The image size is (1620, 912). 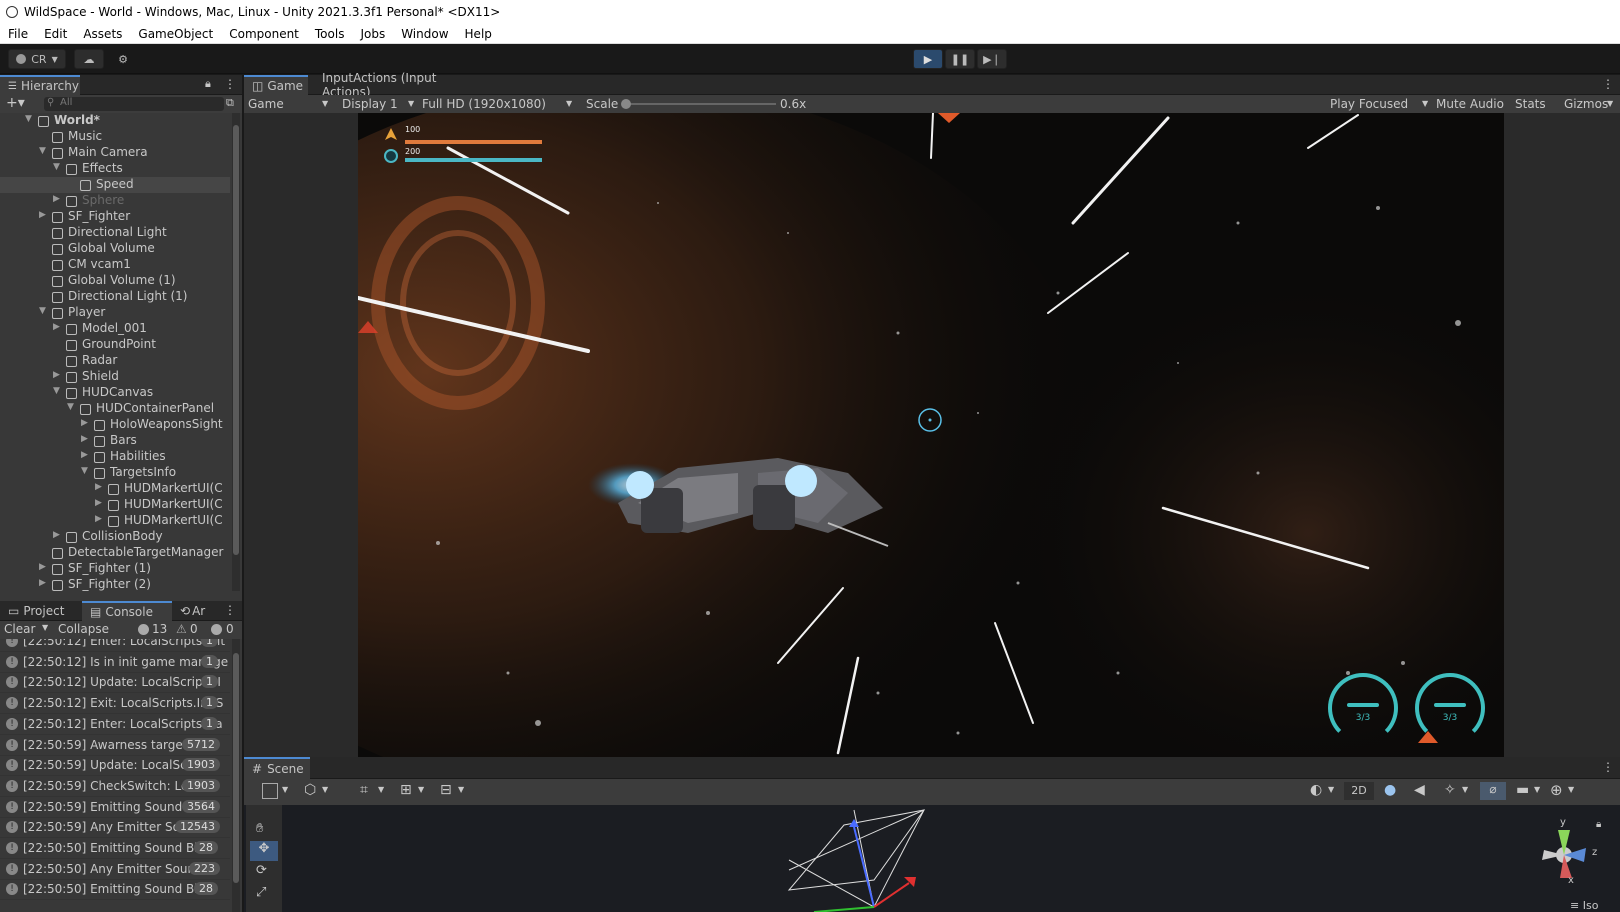 I want to click on hierarchy-item: ▶ Bars, so click(x=115, y=441).